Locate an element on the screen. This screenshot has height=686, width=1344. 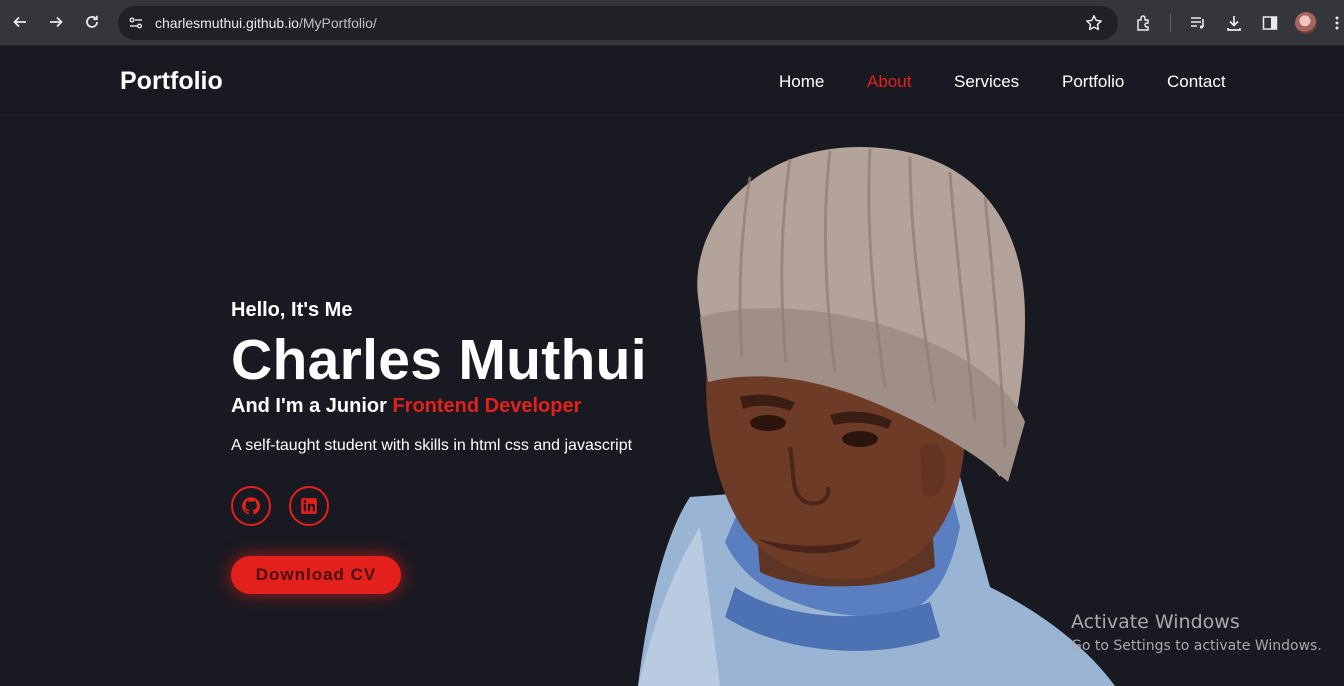
more-menu-icon is located at coordinates (1337, 23).